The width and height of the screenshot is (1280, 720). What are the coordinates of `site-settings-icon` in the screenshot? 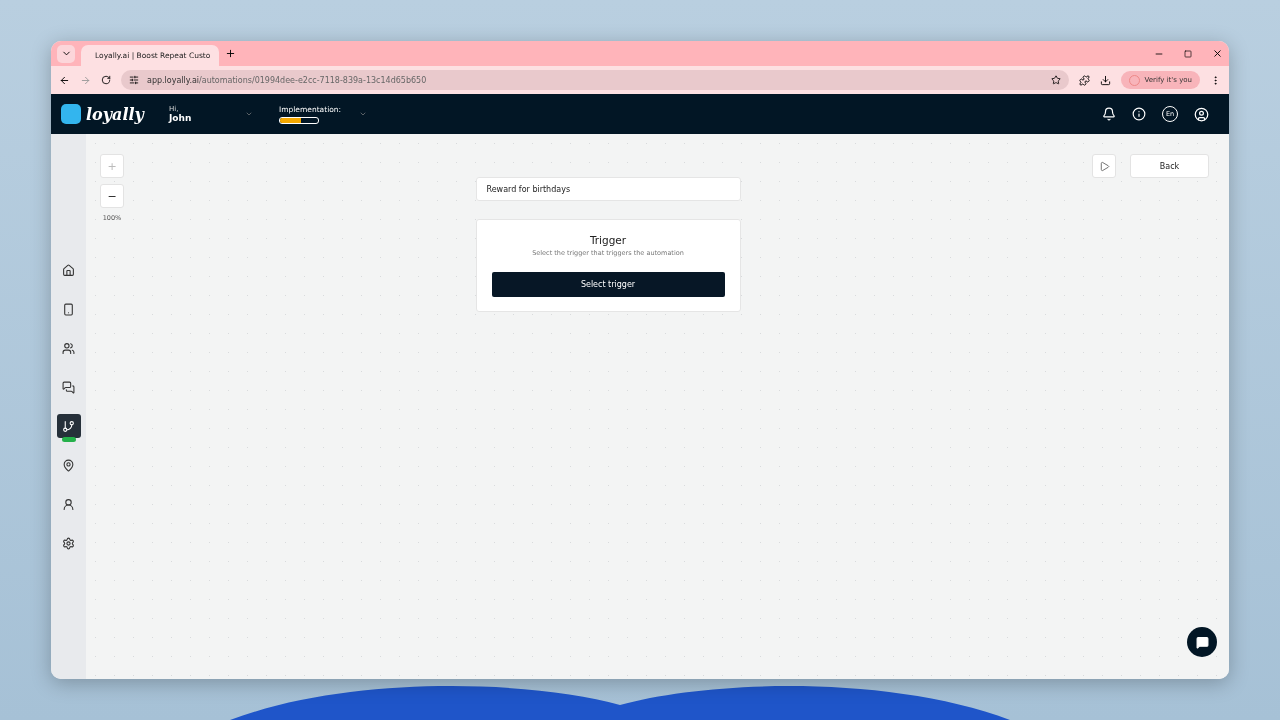 It's located at (134, 80).